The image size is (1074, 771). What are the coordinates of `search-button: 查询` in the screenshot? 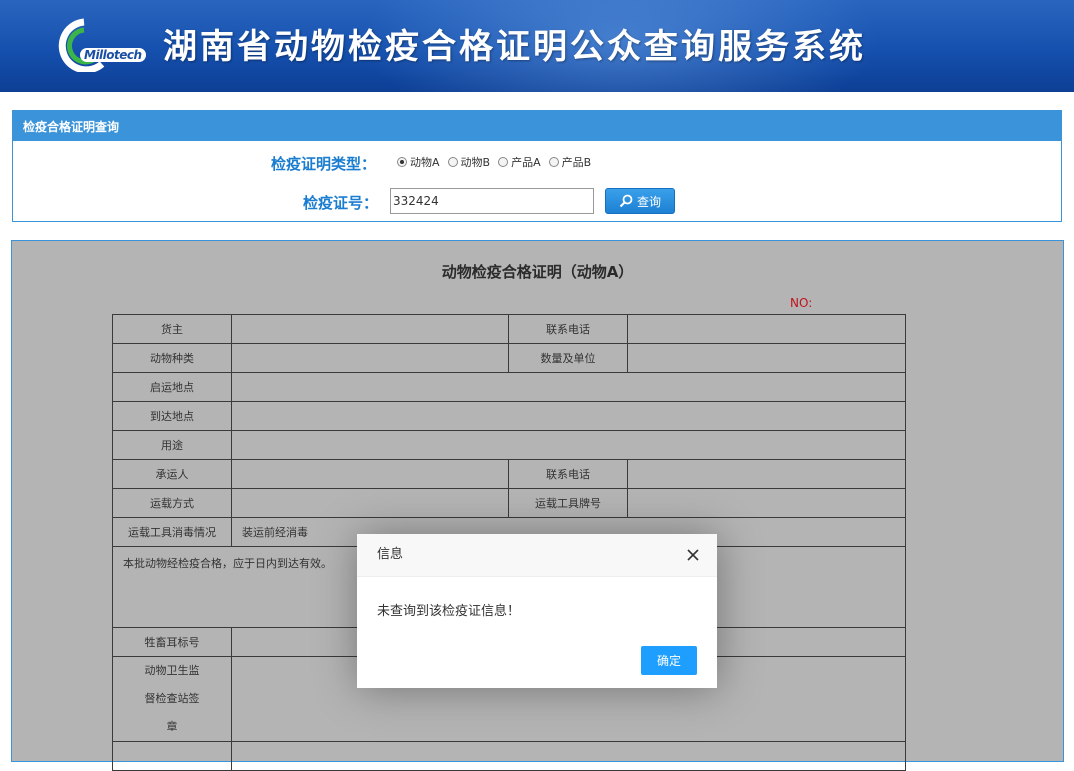 It's located at (640, 201).